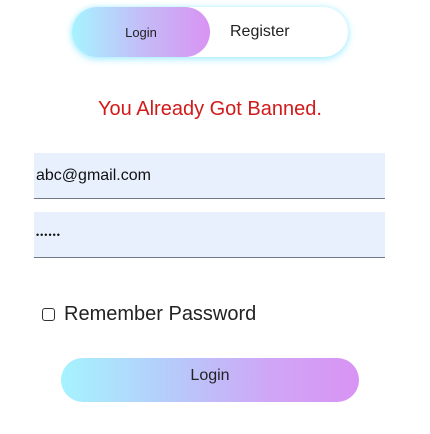 The image size is (430, 434). I want to click on password-field, so click(209, 235).